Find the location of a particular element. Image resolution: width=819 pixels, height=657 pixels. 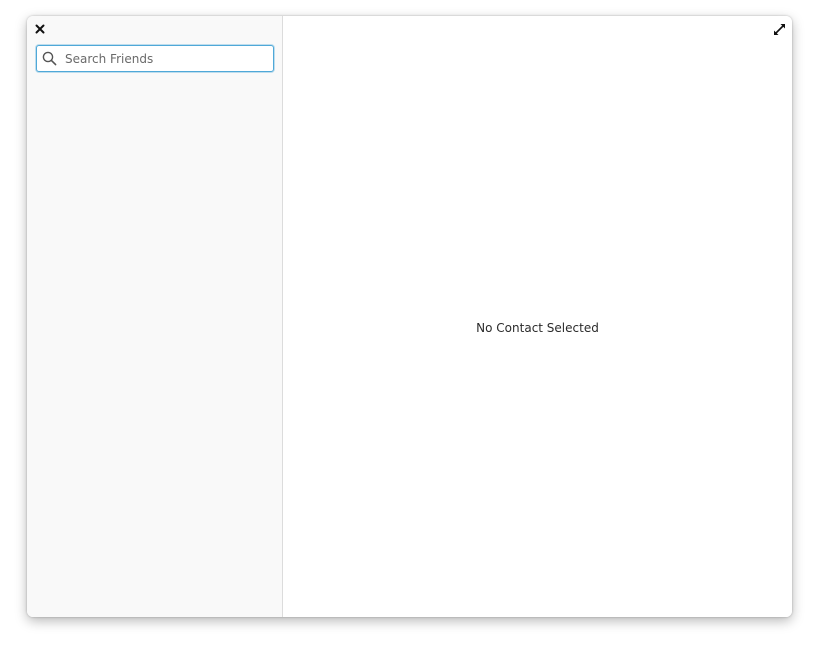

search-icon is located at coordinates (49, 59).